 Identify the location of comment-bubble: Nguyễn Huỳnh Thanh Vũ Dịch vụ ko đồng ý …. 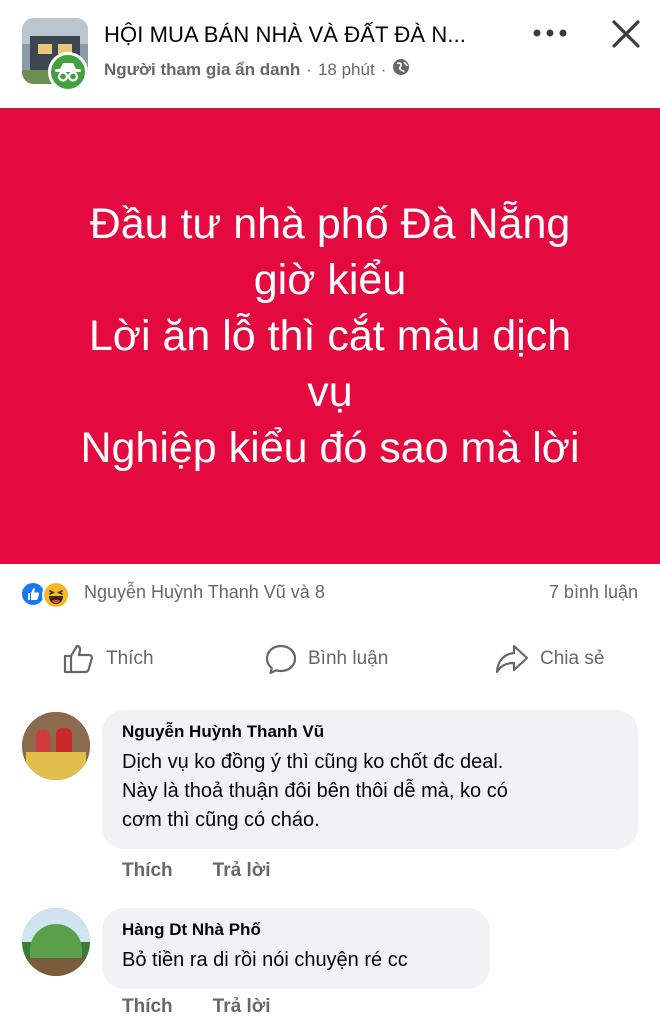
(370, 779).